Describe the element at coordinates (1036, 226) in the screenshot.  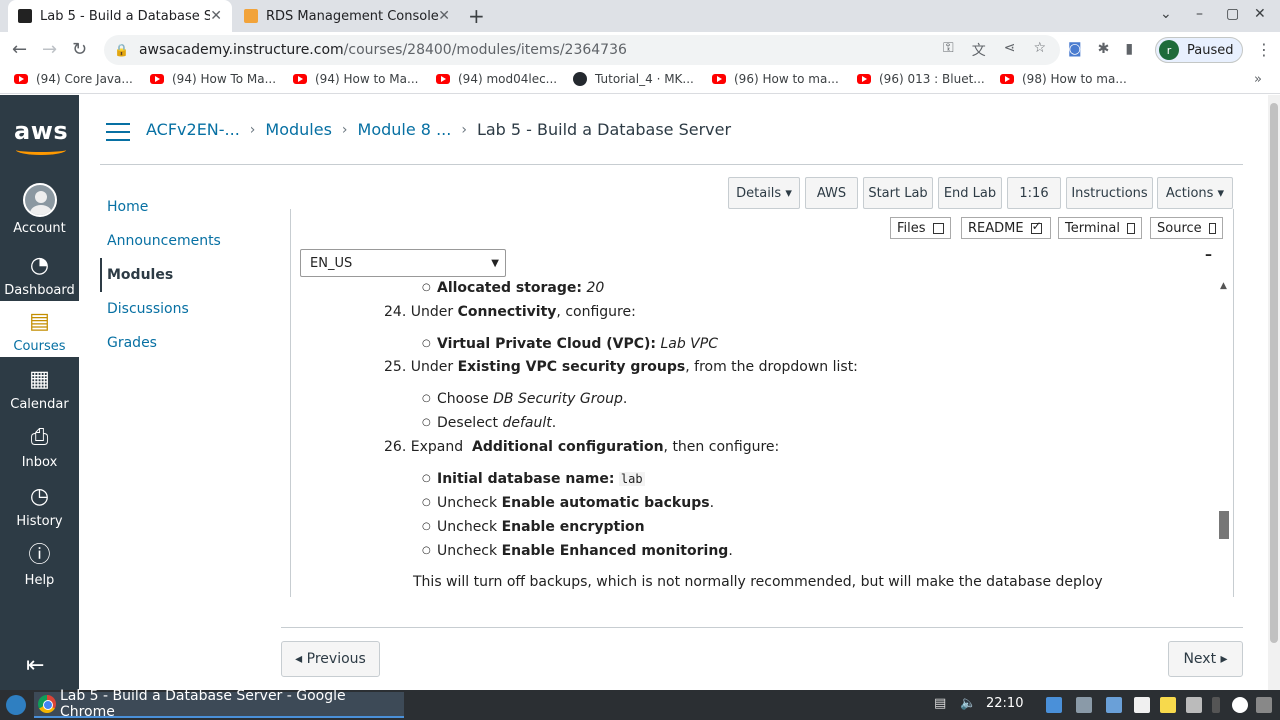
I see `checkbox-checked-icon` at that location.